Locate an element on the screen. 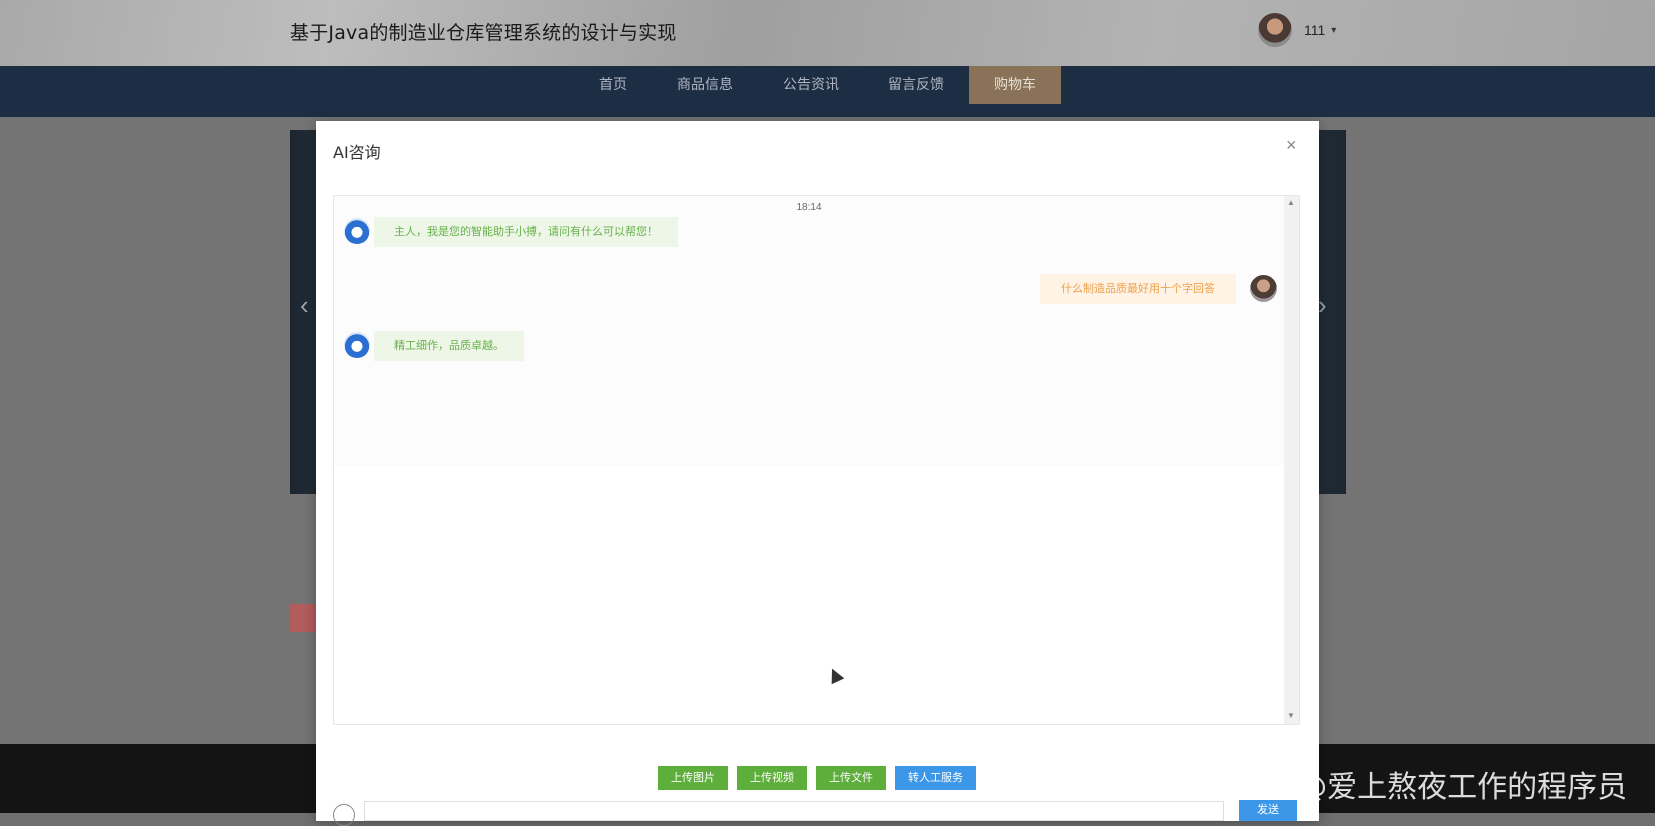 This screenshot has width=1655, height=826. scroll-up-icon: ▲ is located at coordinates (1291, 202).